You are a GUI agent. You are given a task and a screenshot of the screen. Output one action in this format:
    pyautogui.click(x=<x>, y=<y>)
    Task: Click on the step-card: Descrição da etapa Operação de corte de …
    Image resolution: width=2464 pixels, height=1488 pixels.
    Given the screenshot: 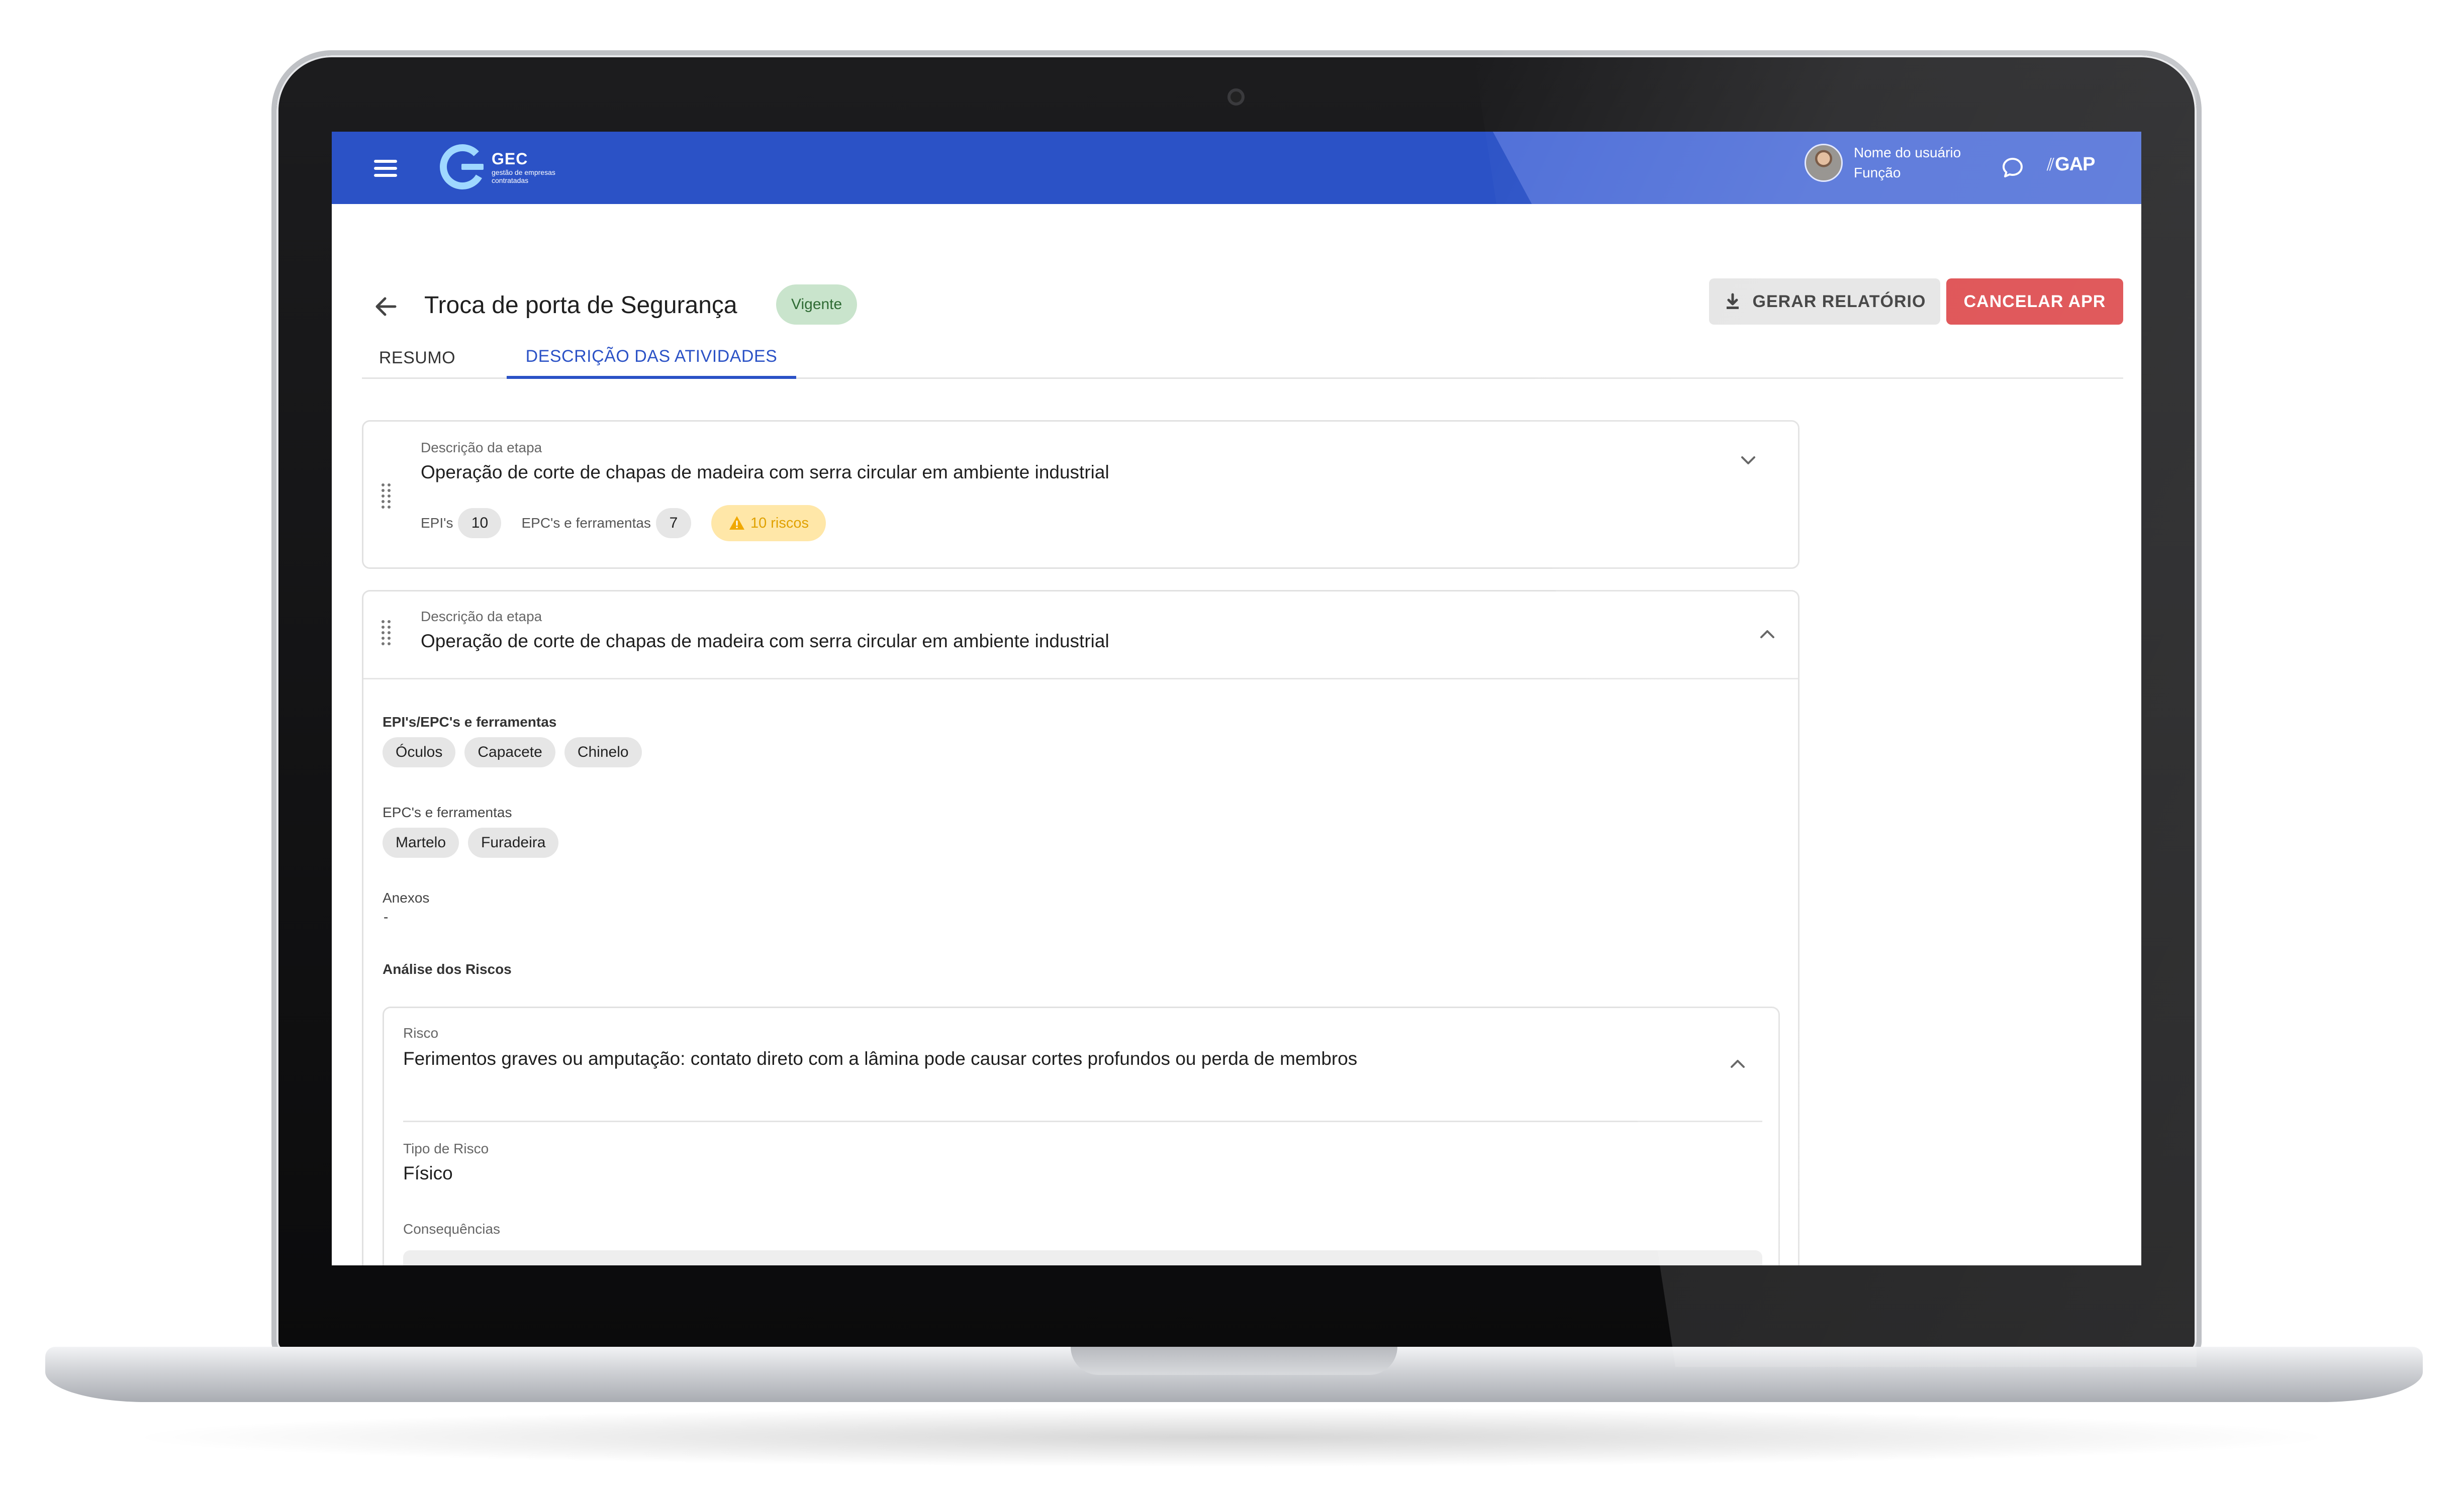 What is the action you would take?
    pyautogui.click(x=1080, y=494)
    